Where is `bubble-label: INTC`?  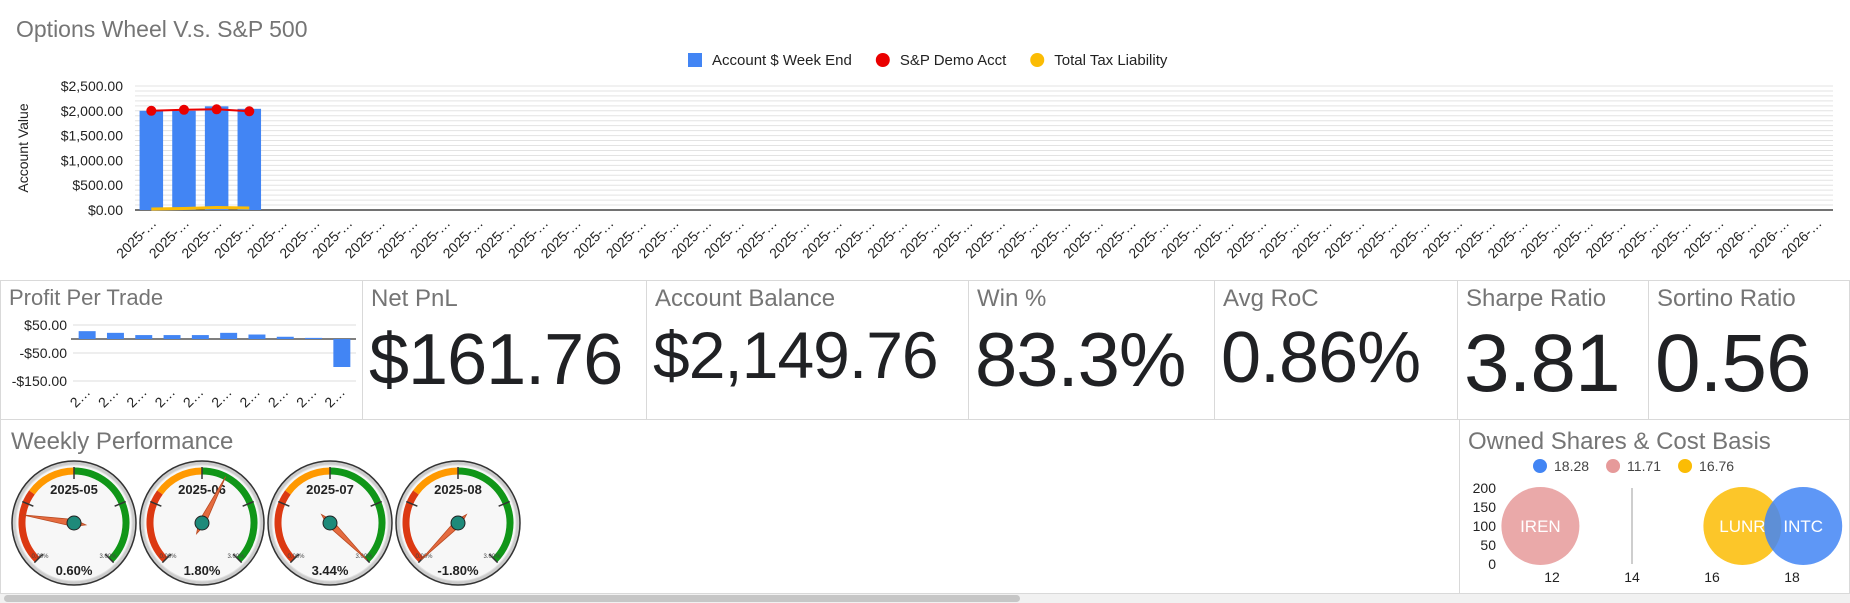 bubble-label: INTC is located at coordinates (1803, 526).